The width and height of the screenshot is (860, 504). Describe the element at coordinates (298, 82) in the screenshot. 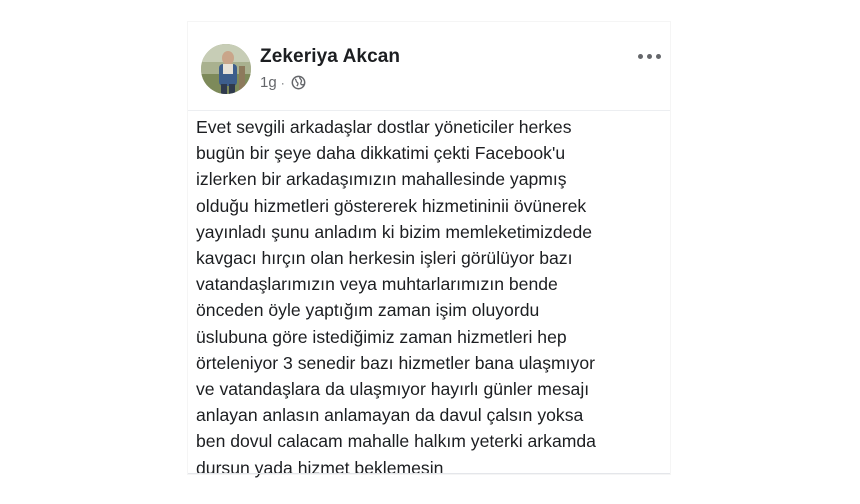

I see `globe-icon` at that location.